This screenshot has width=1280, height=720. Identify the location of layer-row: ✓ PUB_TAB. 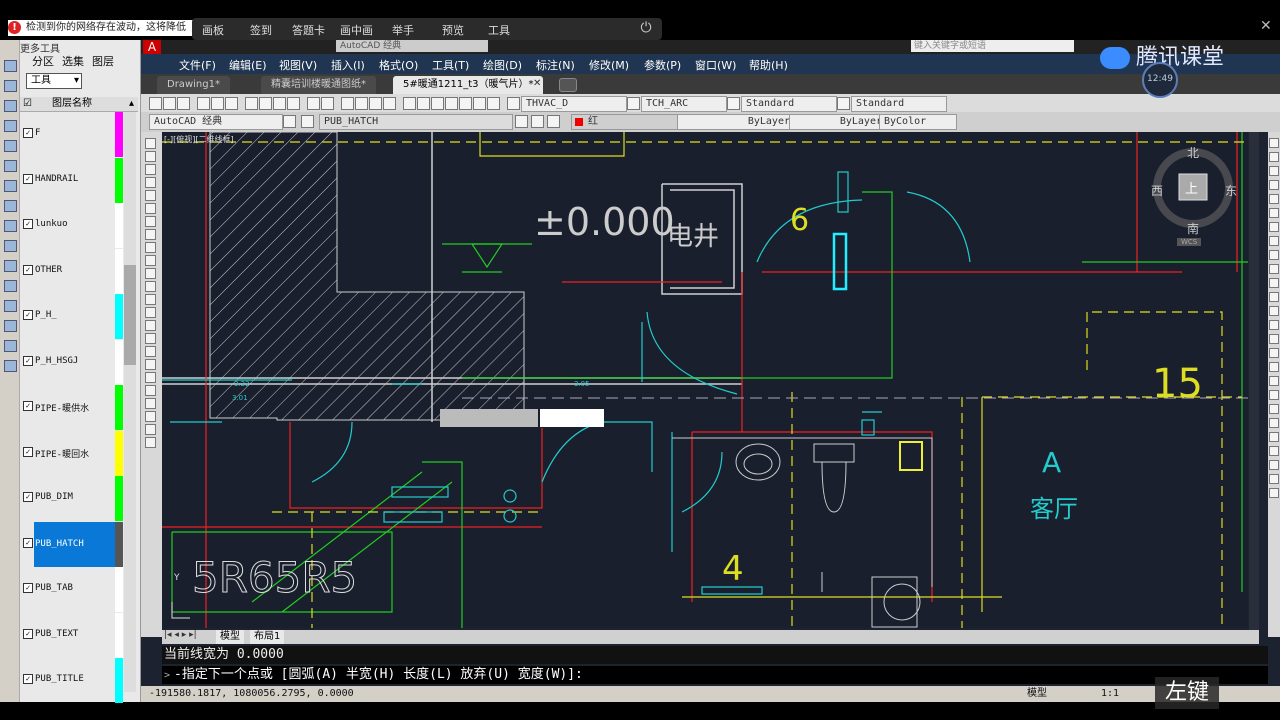
(72, 589).